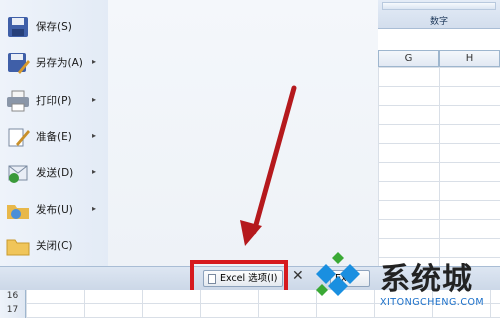 This screenshot has width=500, height=320. I want to click on menu-item-send: 发送(D) ▸, so click(54, 173).